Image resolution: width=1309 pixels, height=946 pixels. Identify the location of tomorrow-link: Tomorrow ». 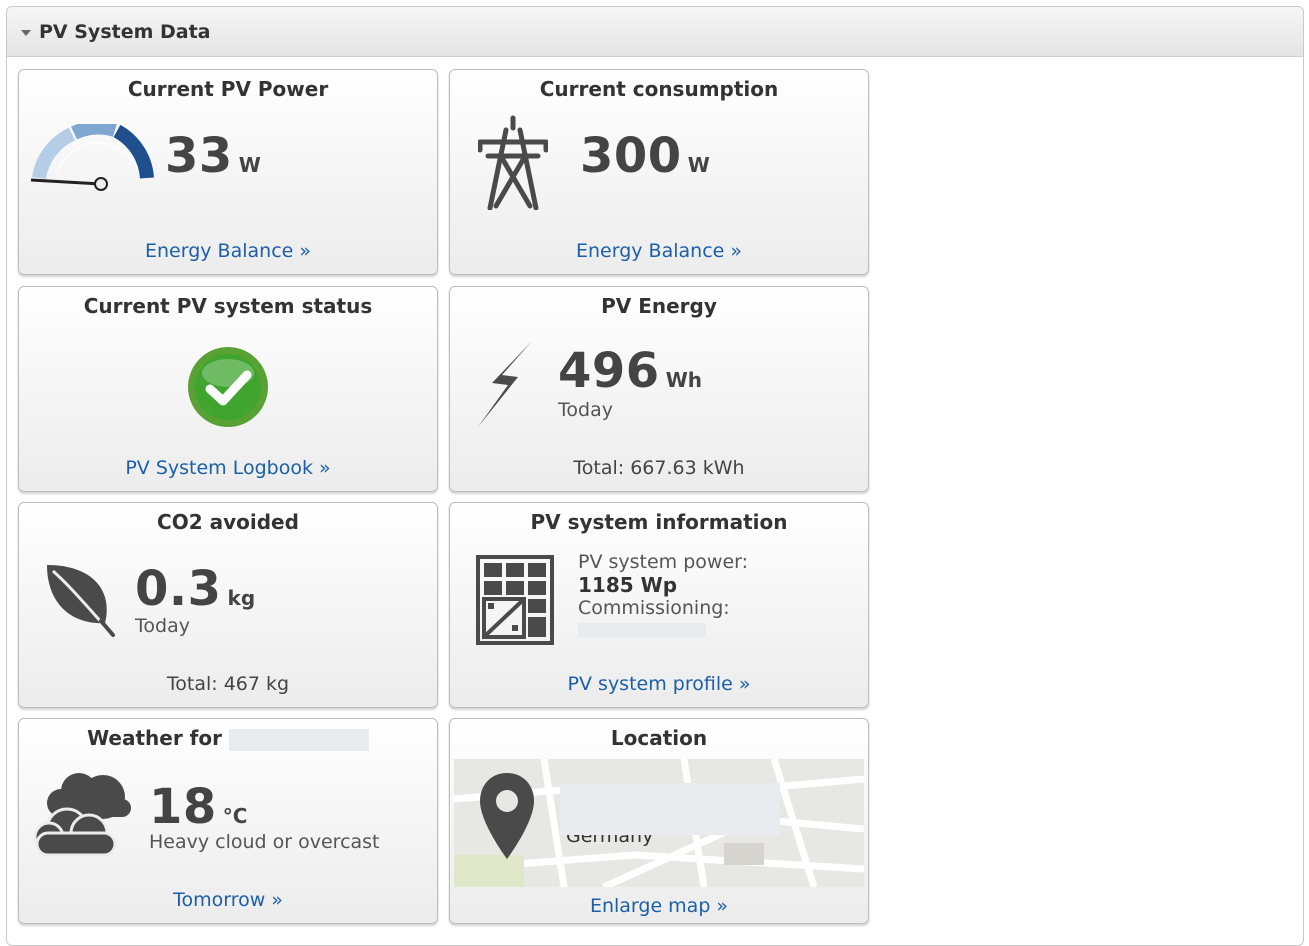
(228, 900).